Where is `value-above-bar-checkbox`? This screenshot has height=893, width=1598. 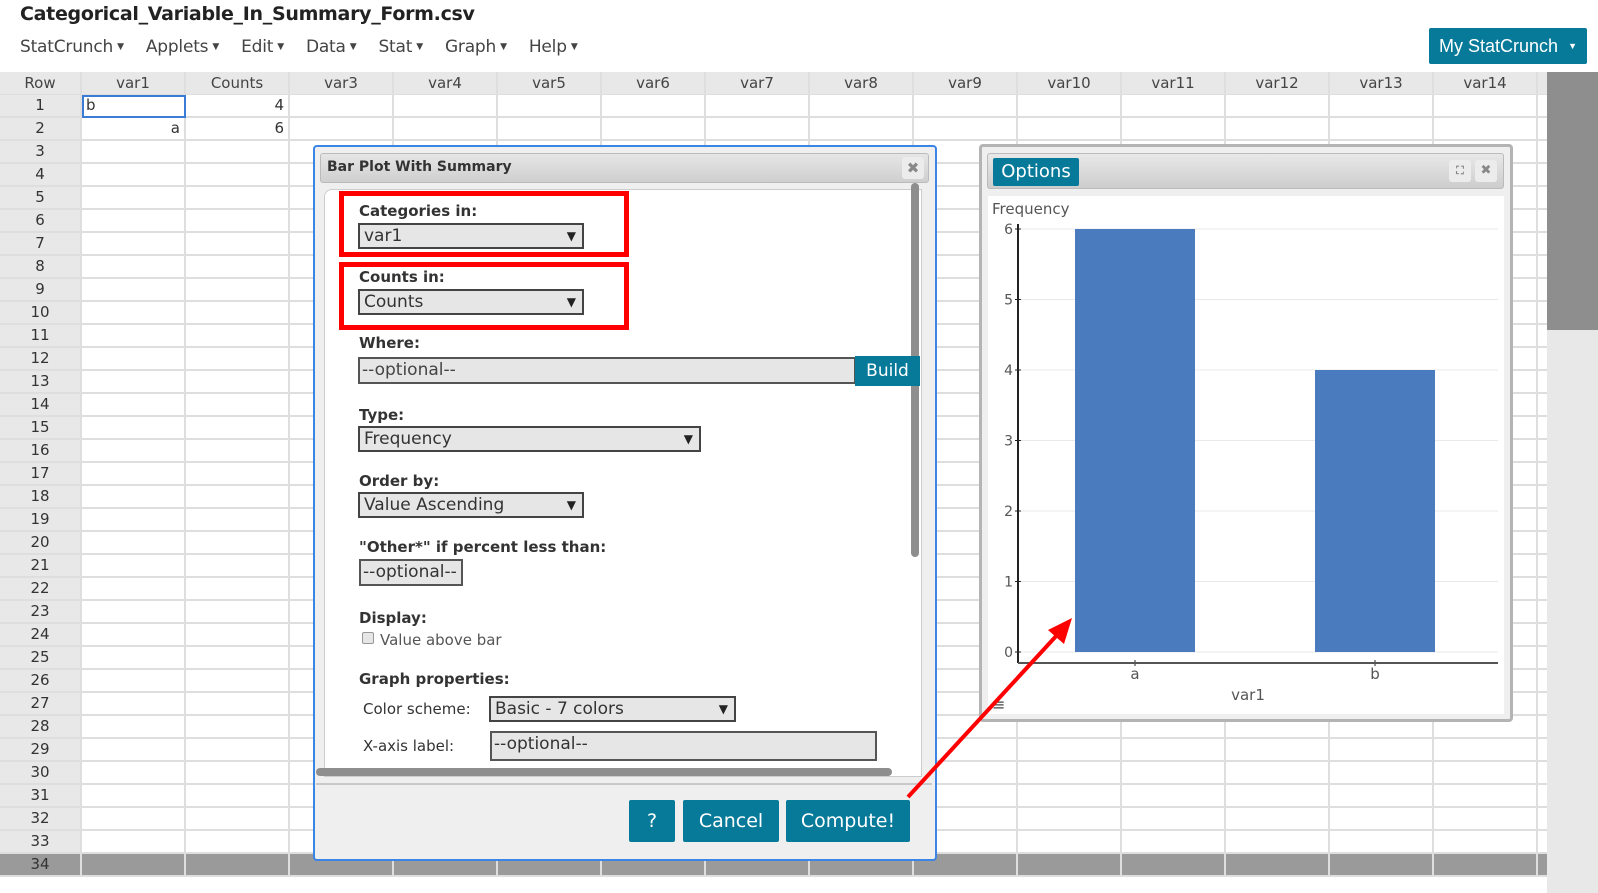
value-above-bar-checkbox is located at coordinates (368, 638).